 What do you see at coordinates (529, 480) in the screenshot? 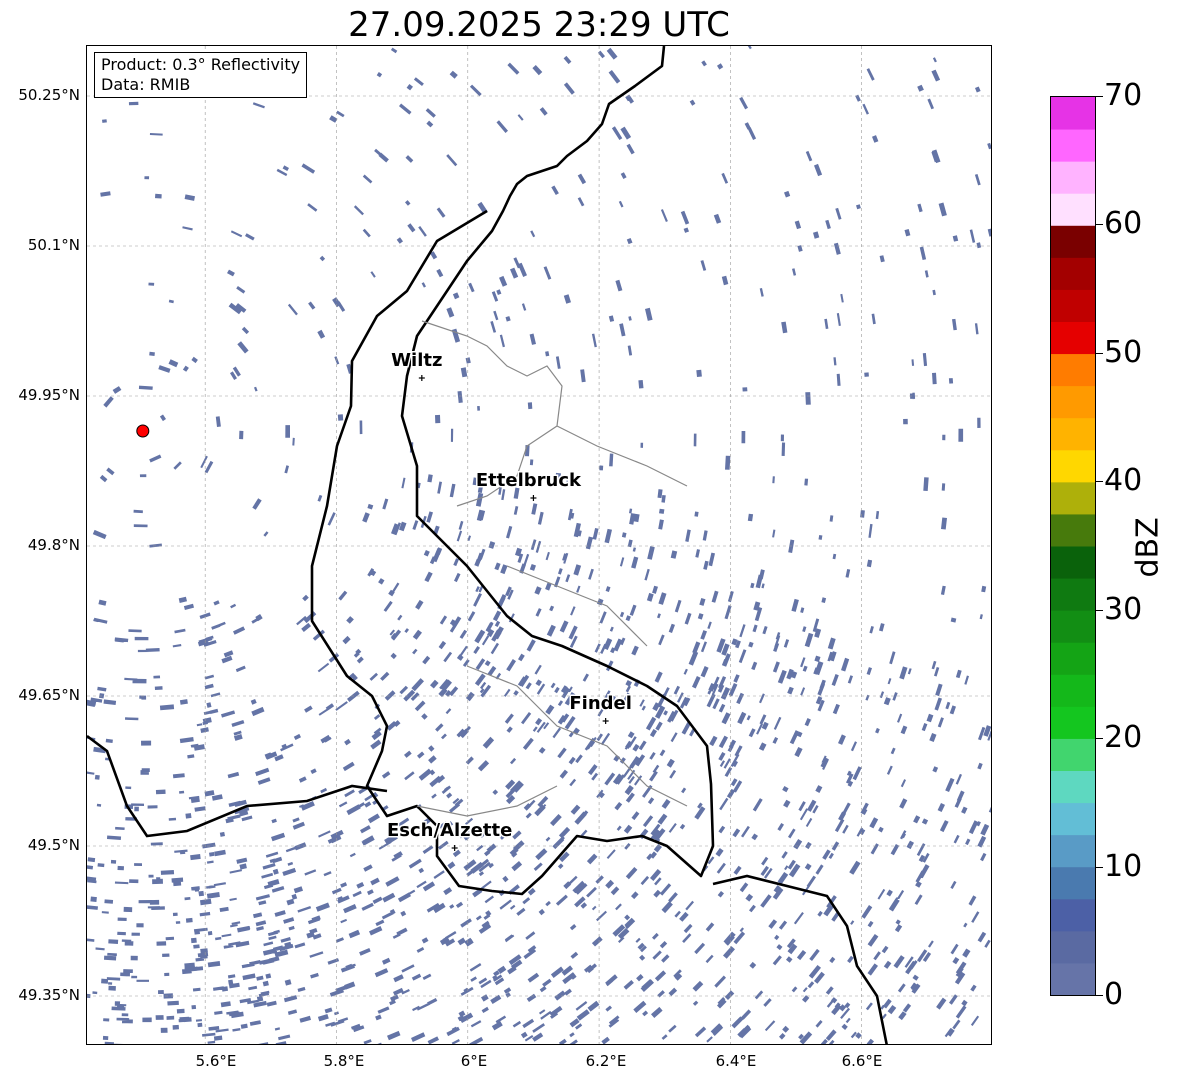
I see `city-label: Ettelbruck` at bounding box center [529, 480].